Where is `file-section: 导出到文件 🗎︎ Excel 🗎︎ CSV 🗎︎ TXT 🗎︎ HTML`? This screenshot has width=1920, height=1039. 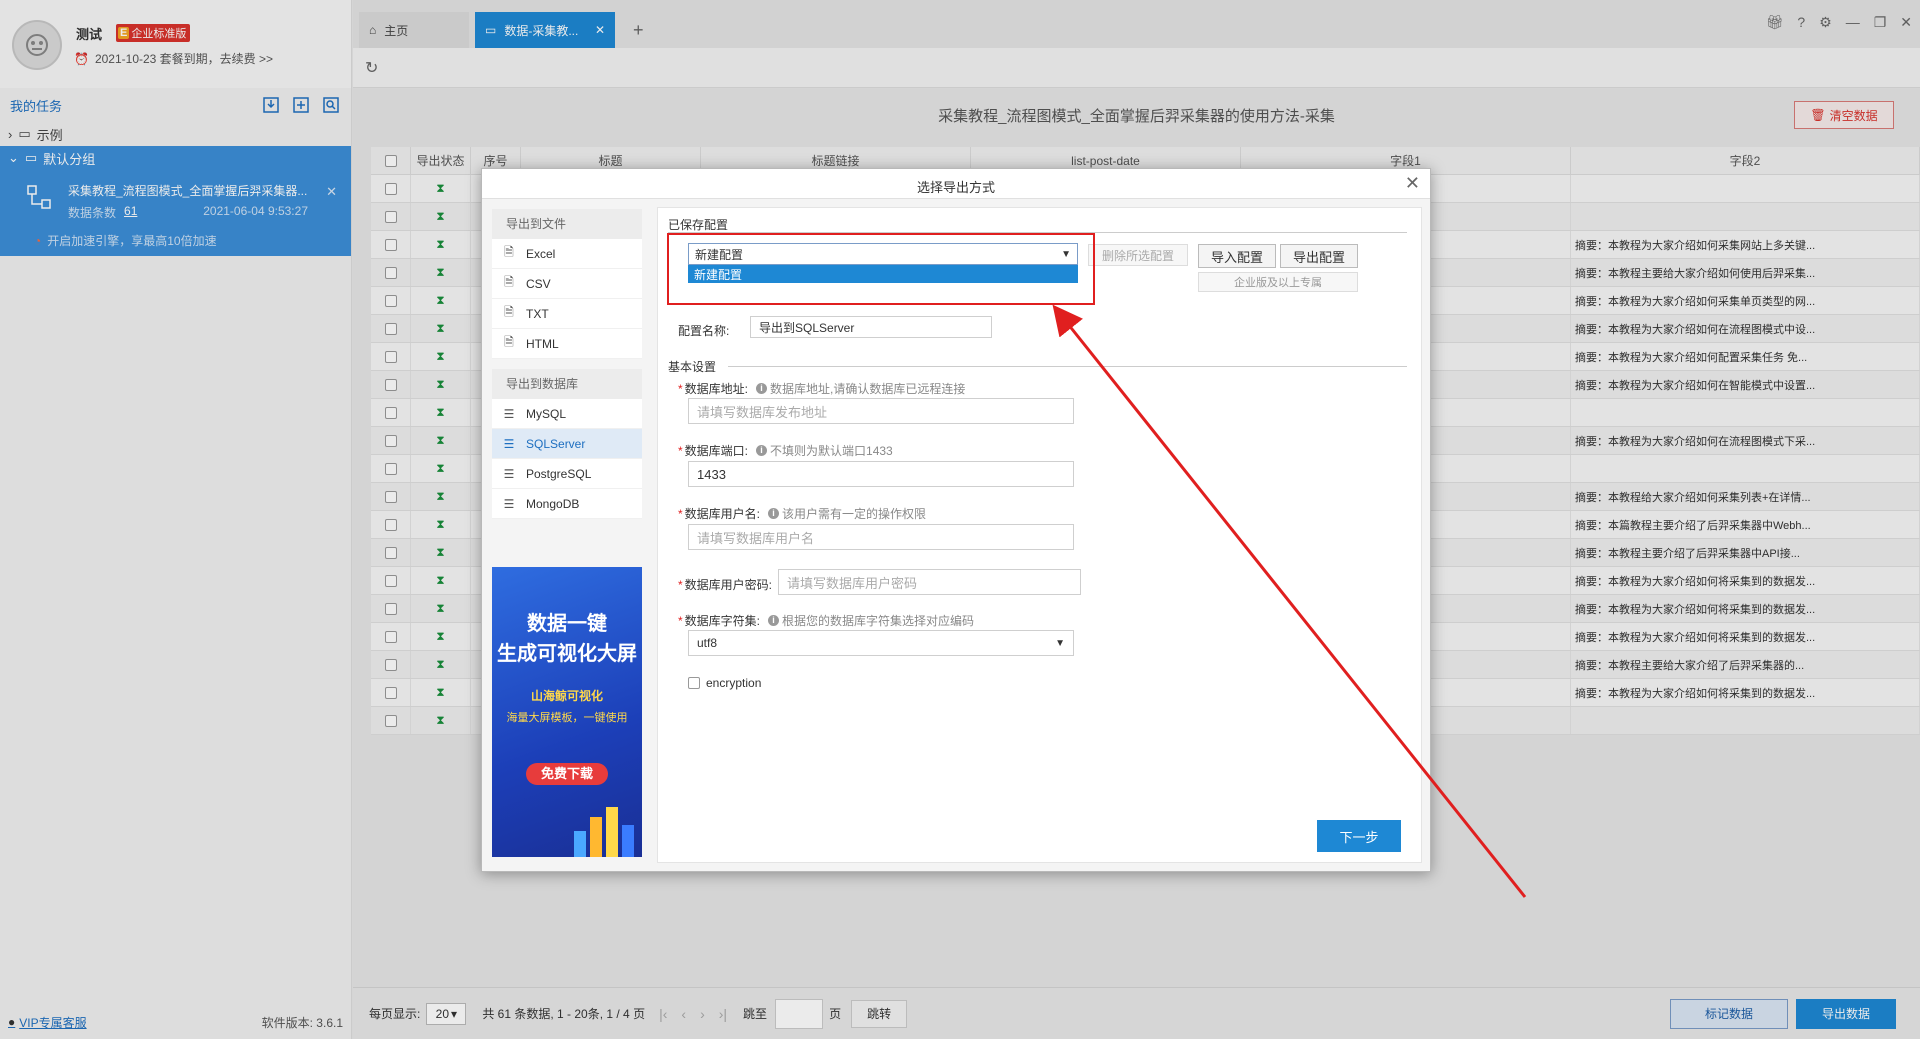
file-section: 导出到文件 🗎︎ Excel 🗎︎ CSV 🗎︎ TXT 🗎︎ HTML is located at coordinates (567, 284).